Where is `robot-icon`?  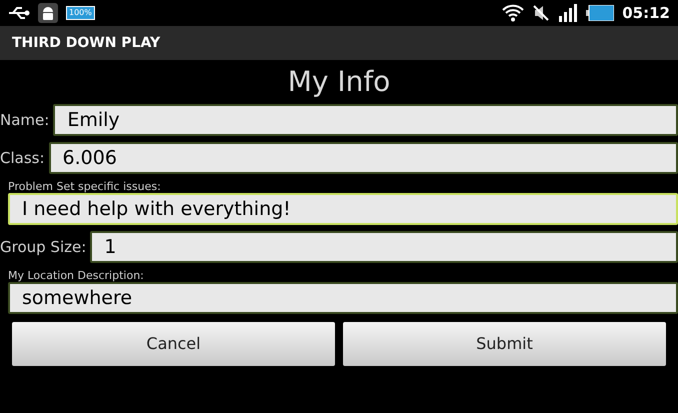 robot-icon is located at coordinates (48, 13).